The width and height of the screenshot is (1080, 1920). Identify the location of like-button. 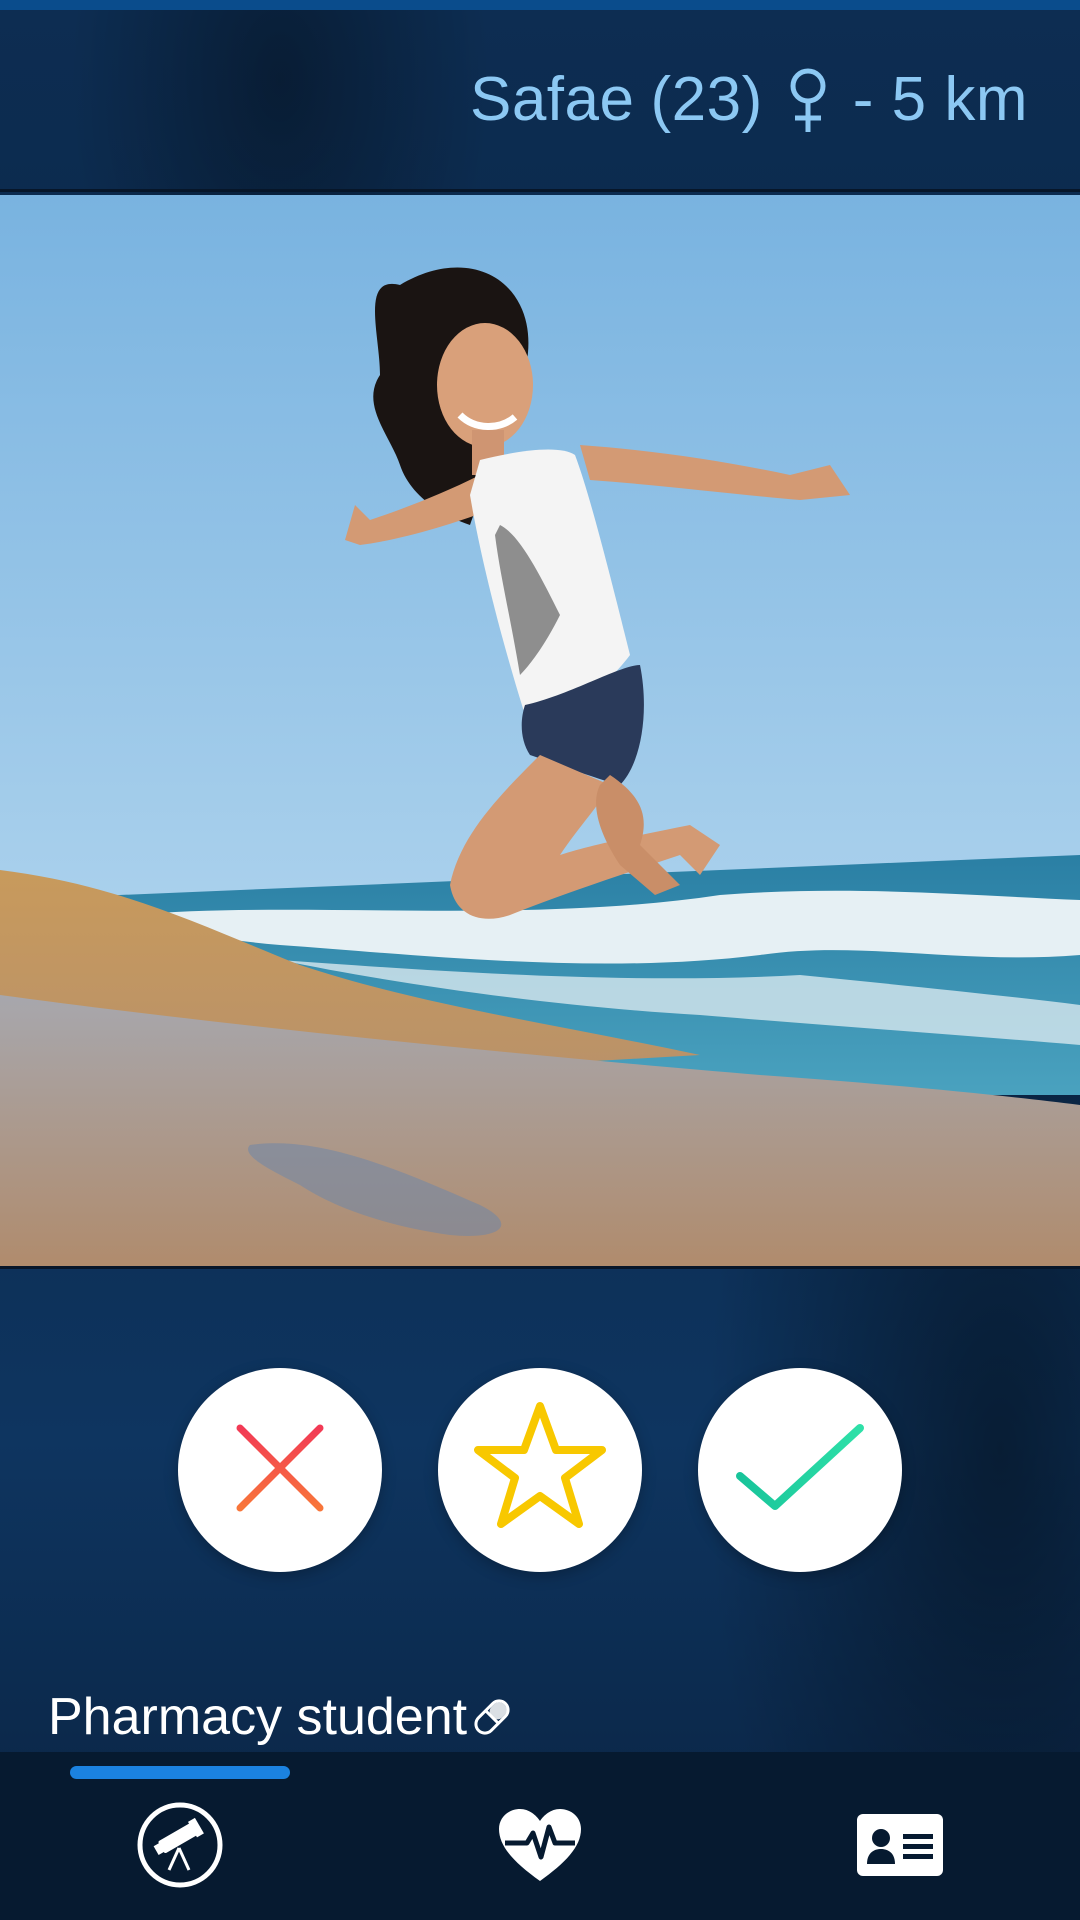
(800, 1470).